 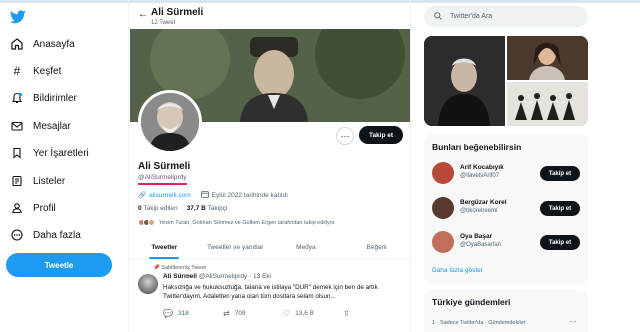 What do you see at coordinates (17, 44) in the screenshot?
I see `home-icon` at bounding box center [17, 44].